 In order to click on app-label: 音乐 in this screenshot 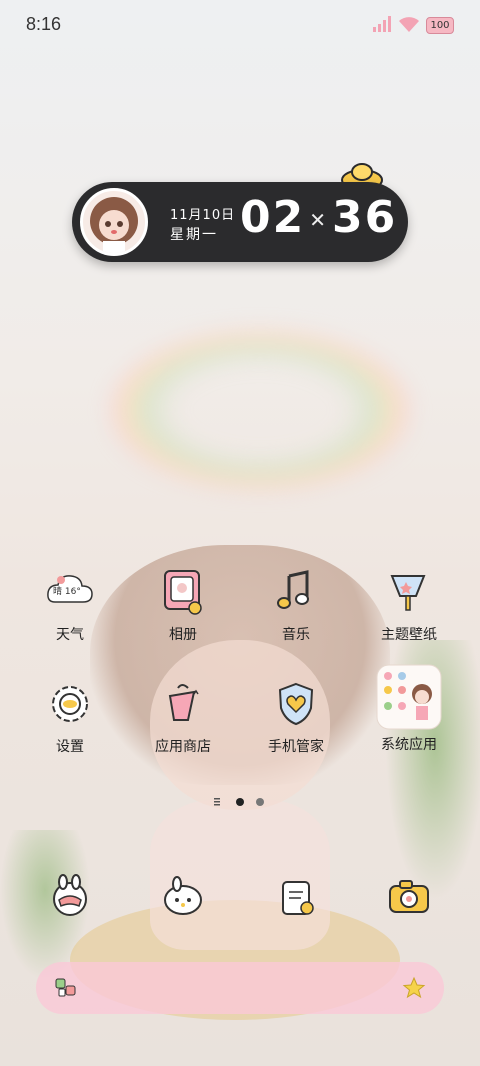, I will do `click(296, 635)`.